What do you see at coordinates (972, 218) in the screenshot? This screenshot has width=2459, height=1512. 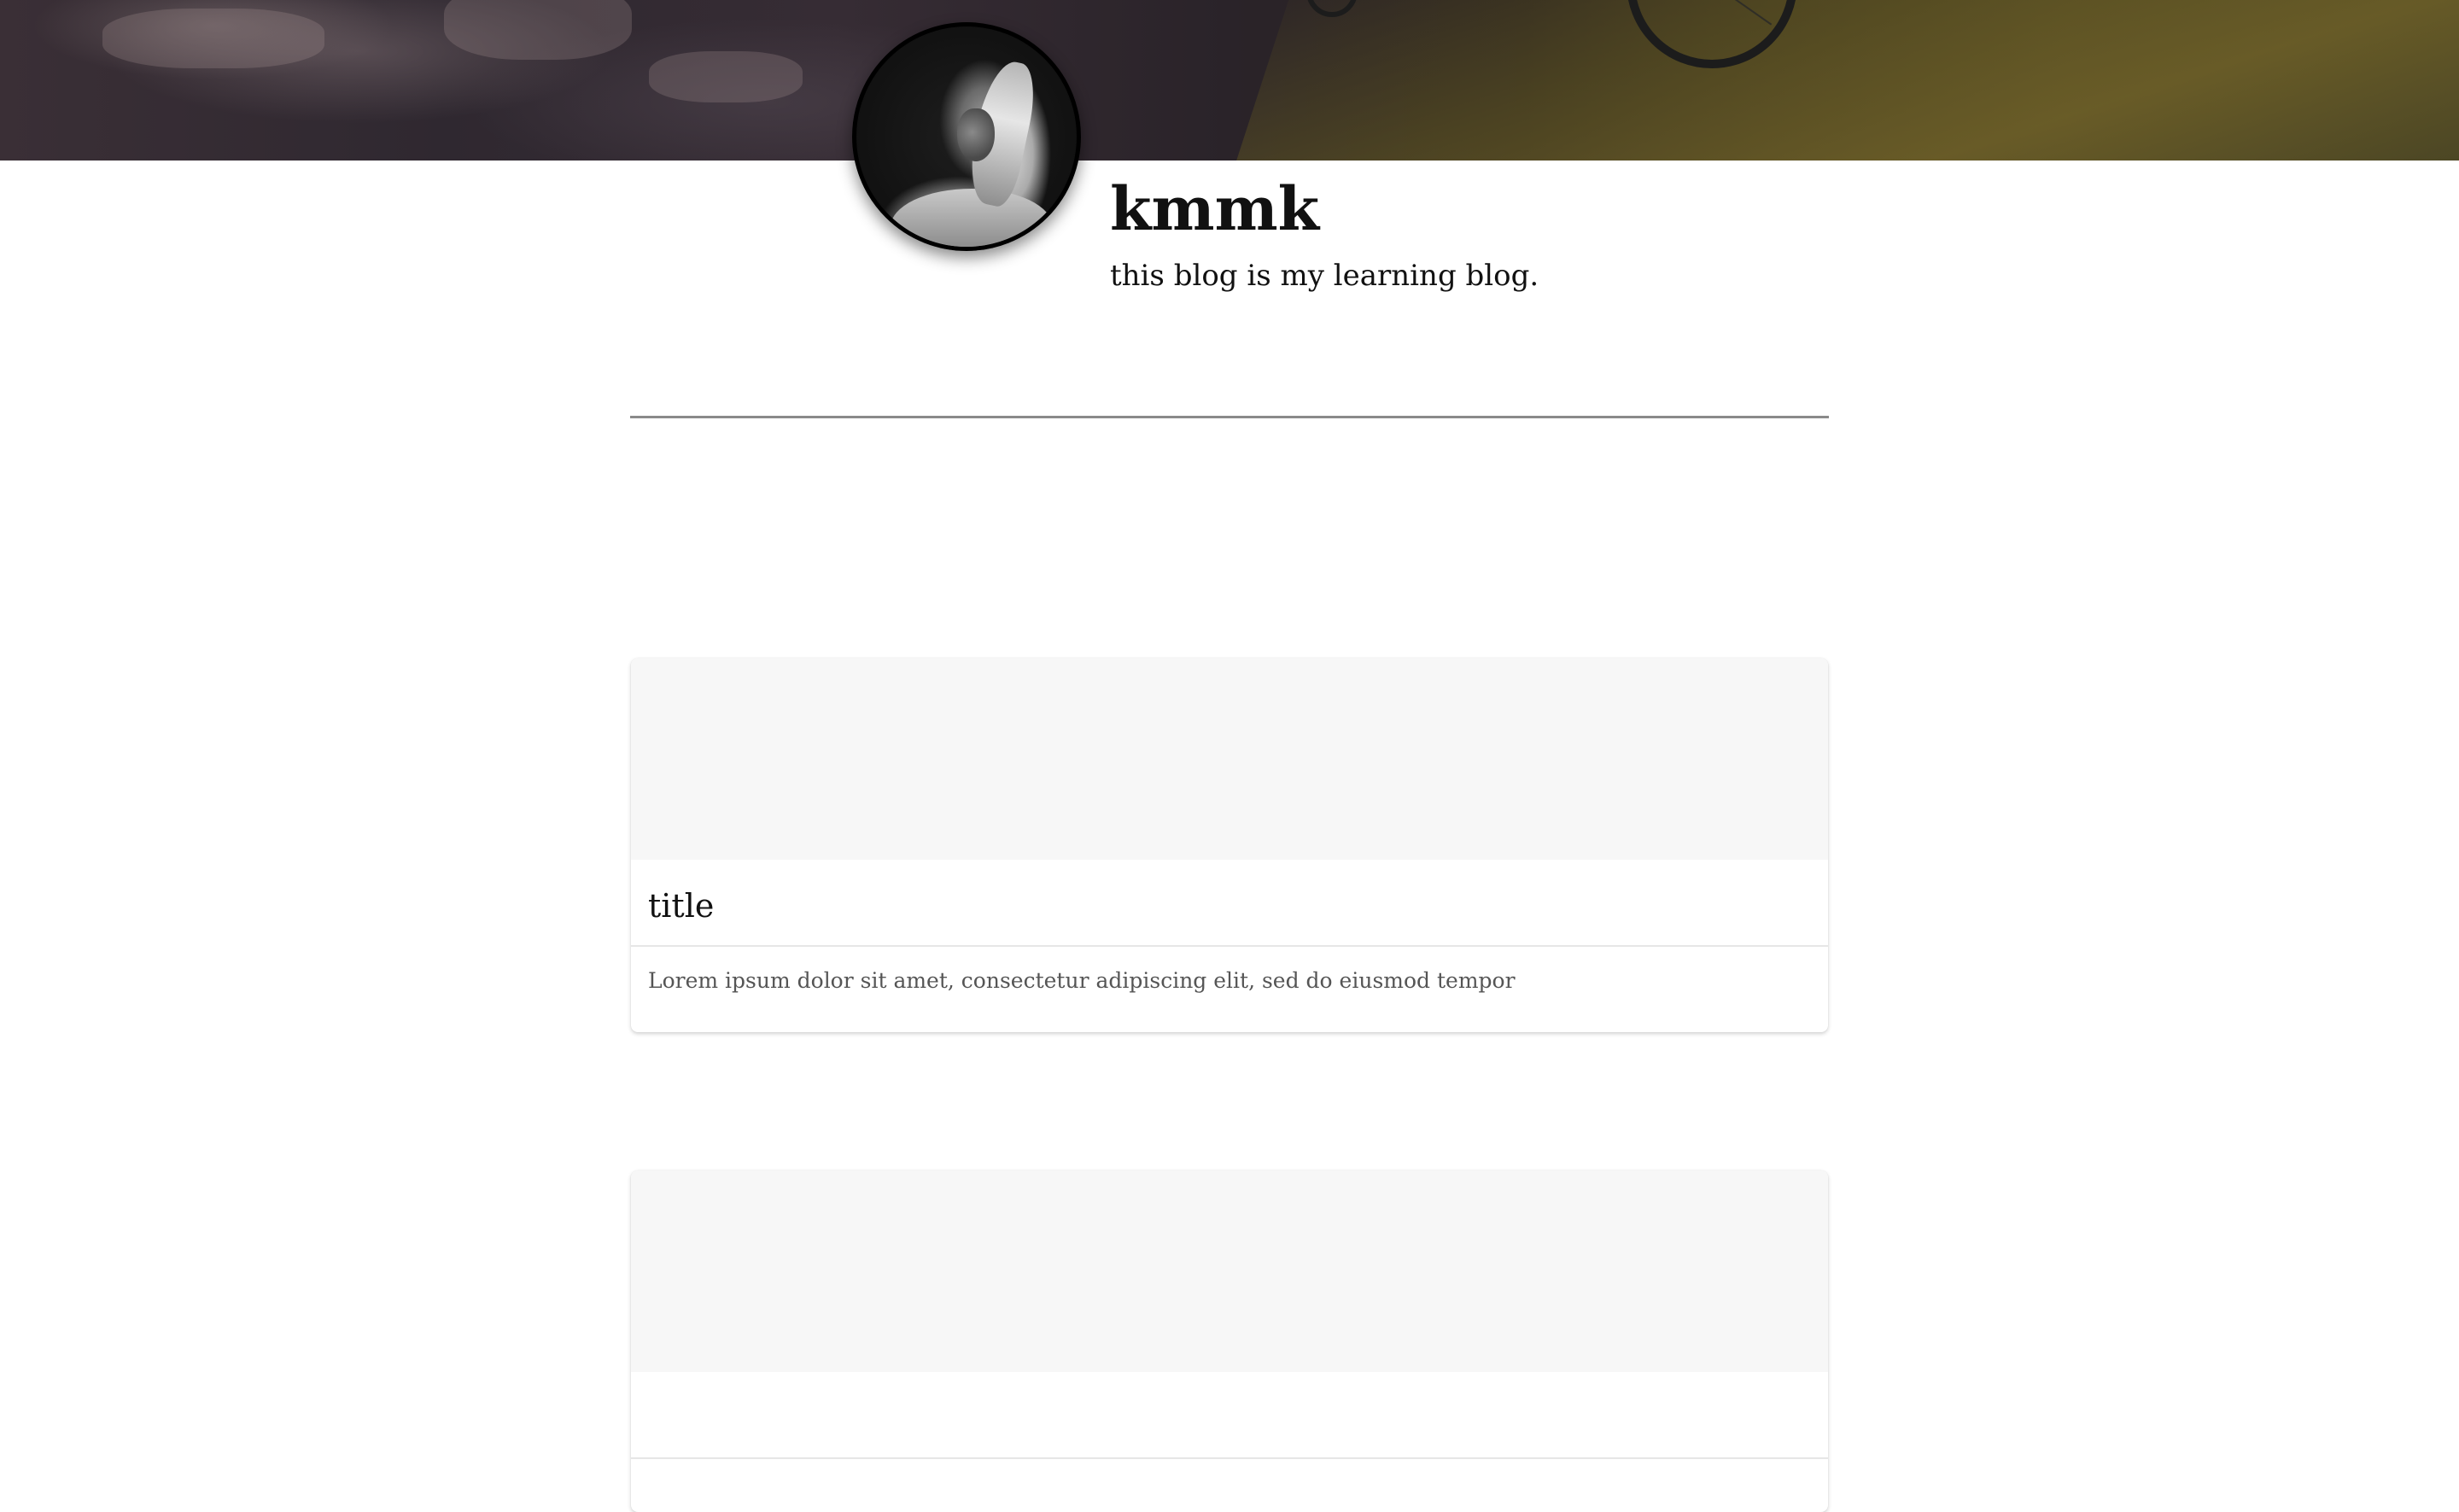 I see `avatar-photo-shoulder` at bounding box center [972, 218].